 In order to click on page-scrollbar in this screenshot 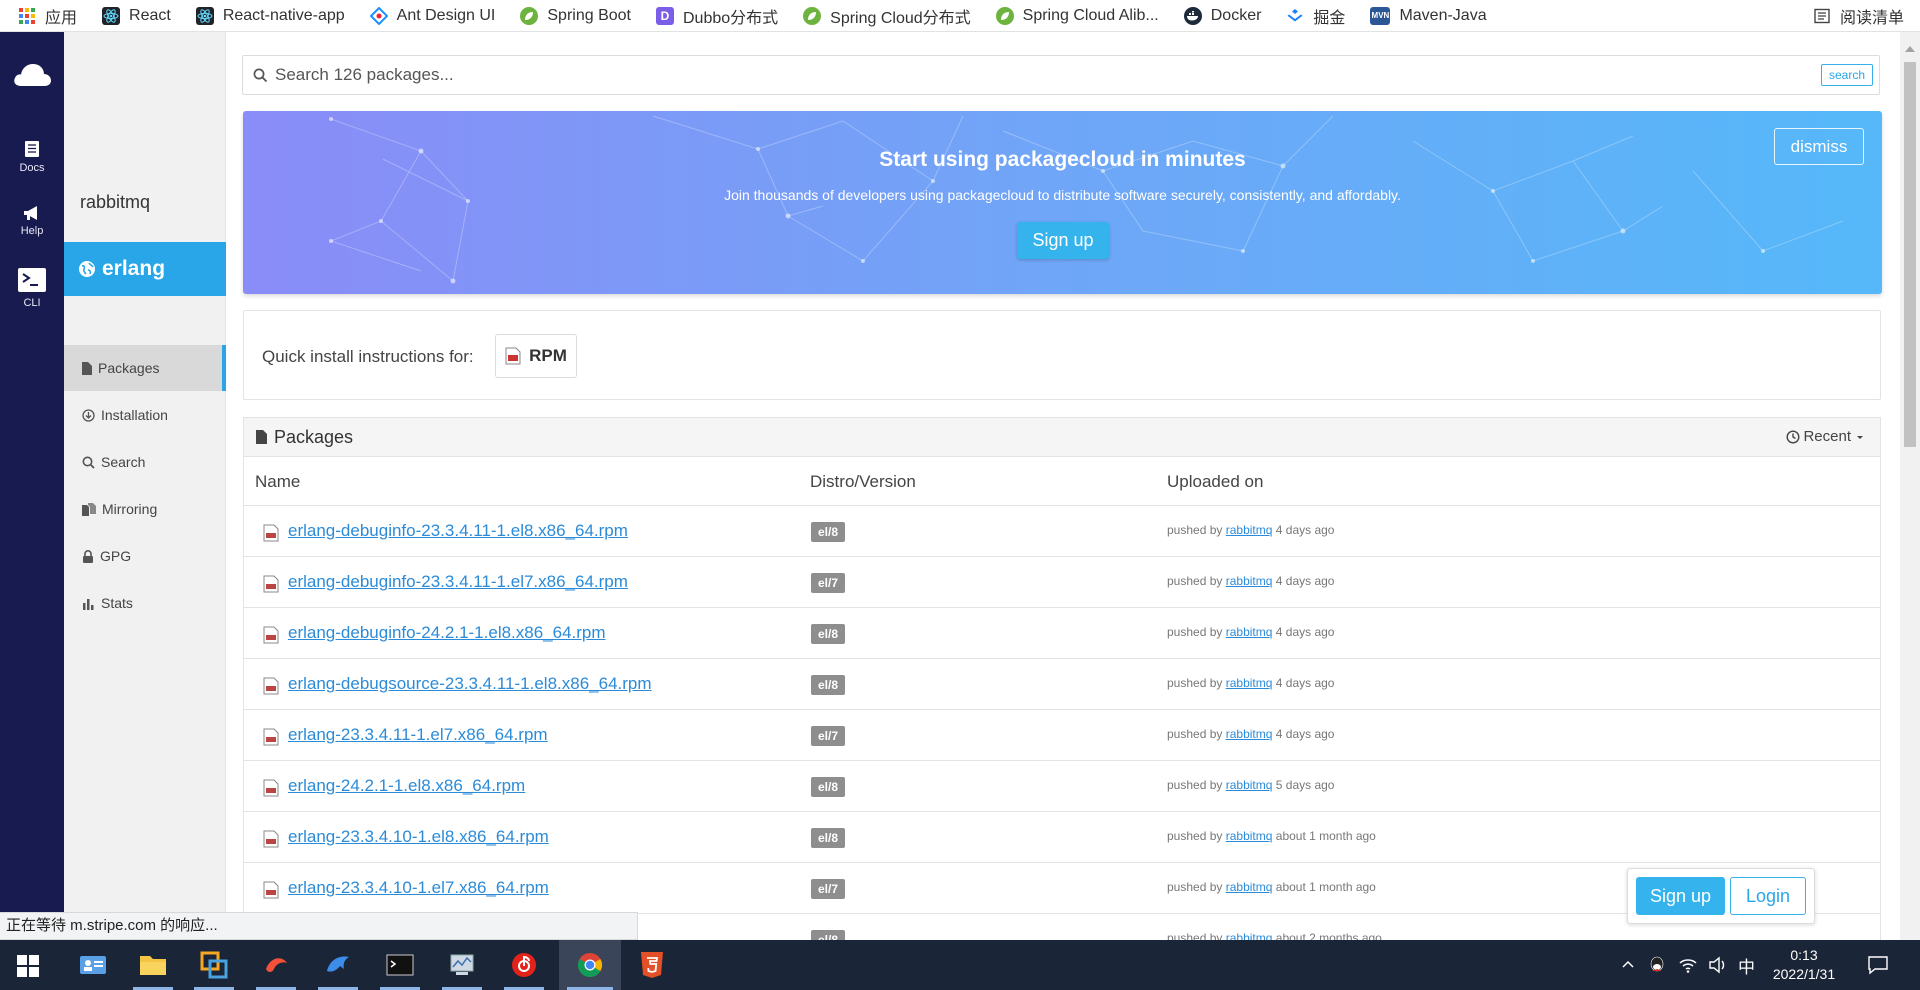, I will do `click(1910, 486)`.